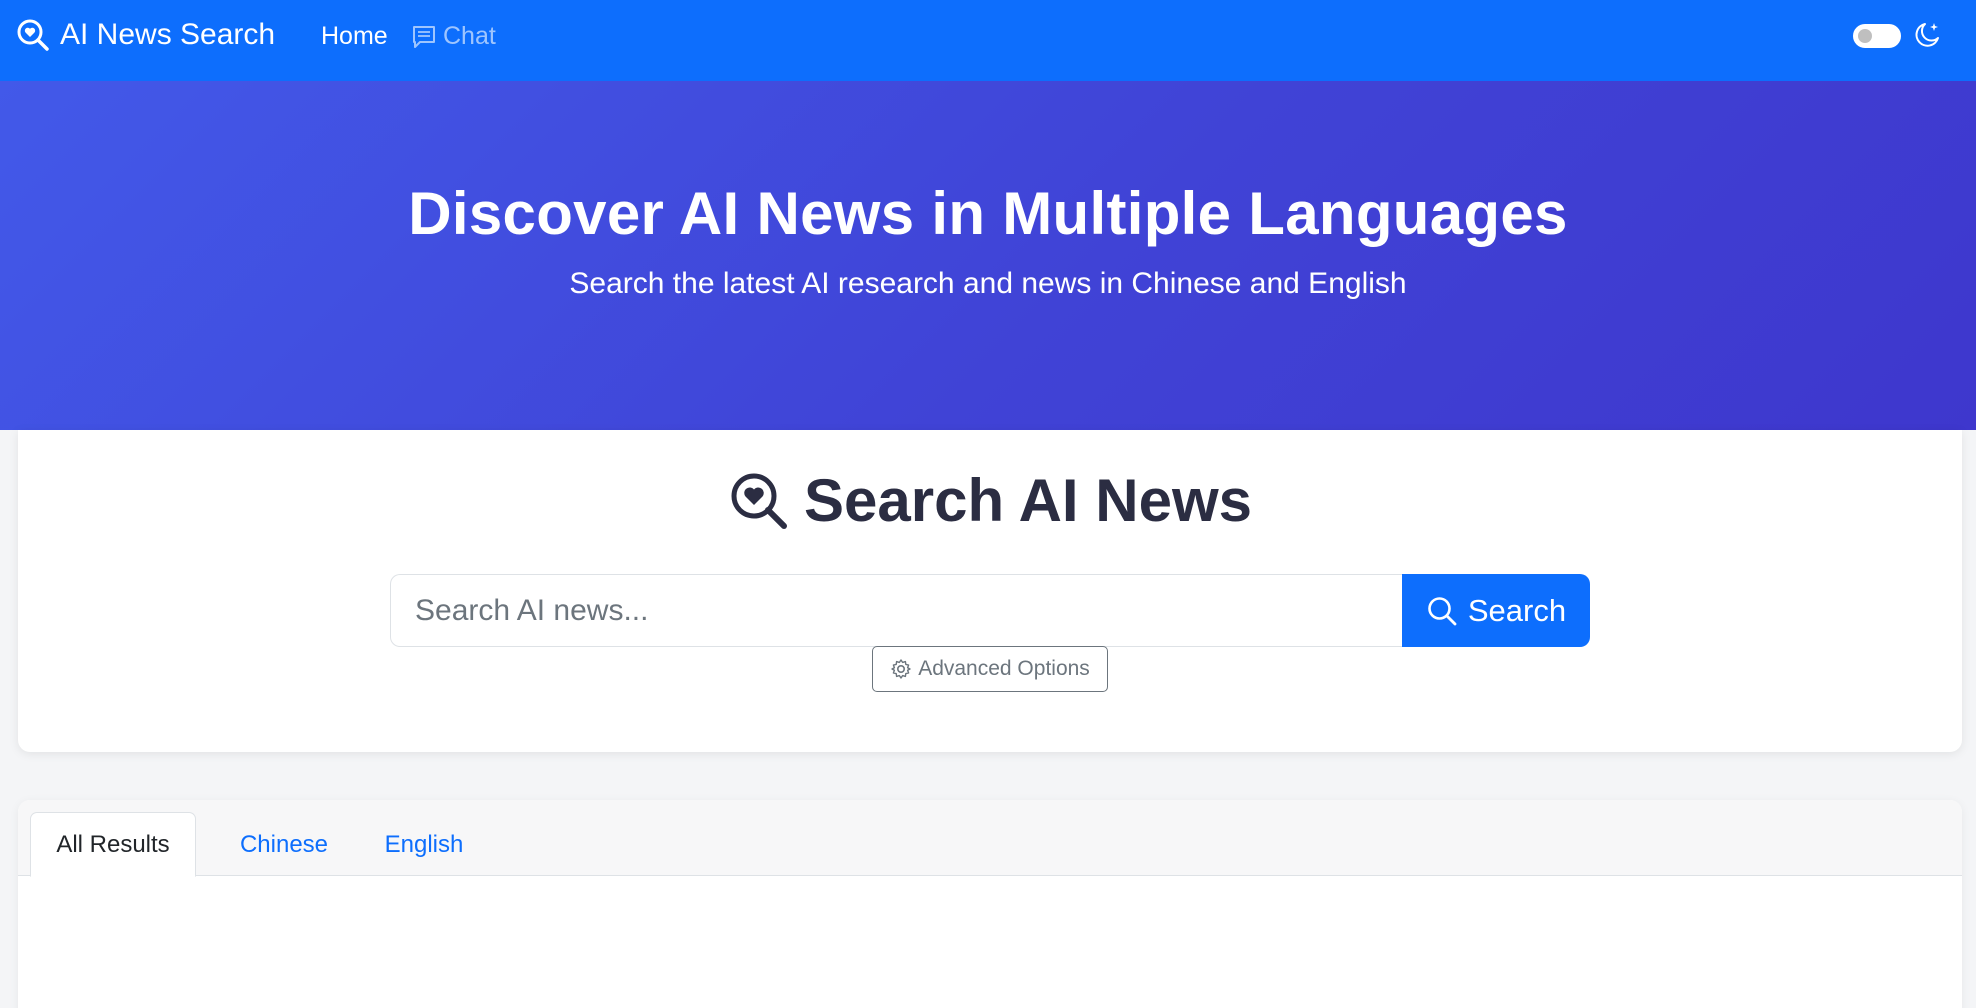 The height and width of the screenshot is (1008, 1976). I want to click on search-icon, so click(1442, 611).